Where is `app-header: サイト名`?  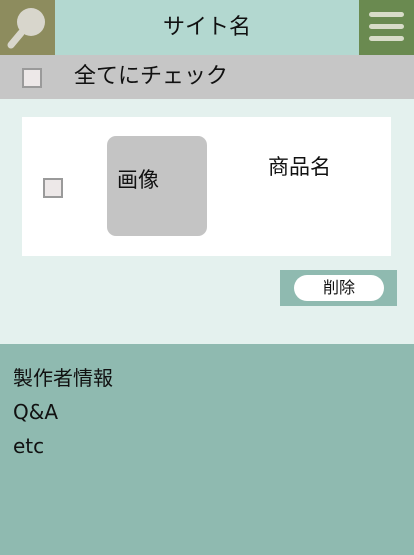
app-header: サイト名 is located at coordinates (207, 27).